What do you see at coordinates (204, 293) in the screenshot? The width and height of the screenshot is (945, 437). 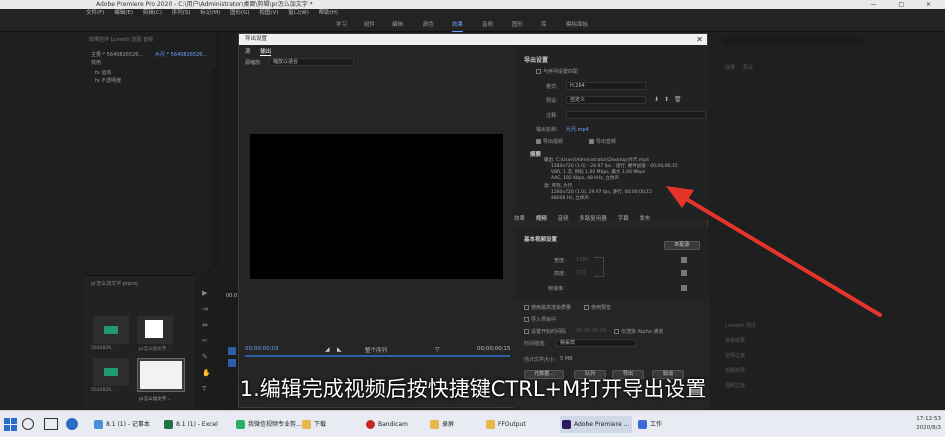 I see `selection-tool-icon: ▶` at bounding box center [204, 293].